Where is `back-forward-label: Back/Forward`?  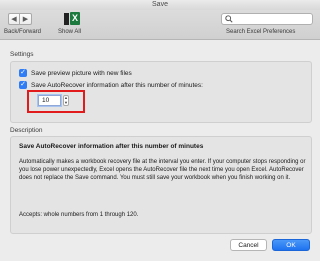
back-forward-label: Back/Forward is located at coordinates (23, 32).